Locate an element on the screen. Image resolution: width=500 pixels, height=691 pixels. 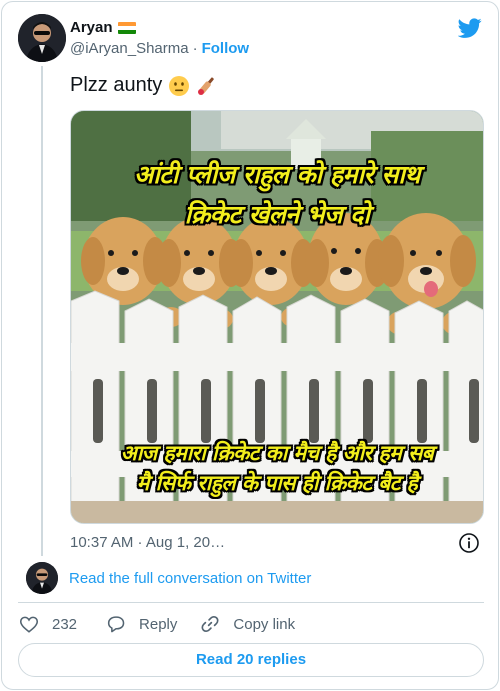
author-handle-row: @iAryan_Sharma · Follow is located at coordinates (159, 48).